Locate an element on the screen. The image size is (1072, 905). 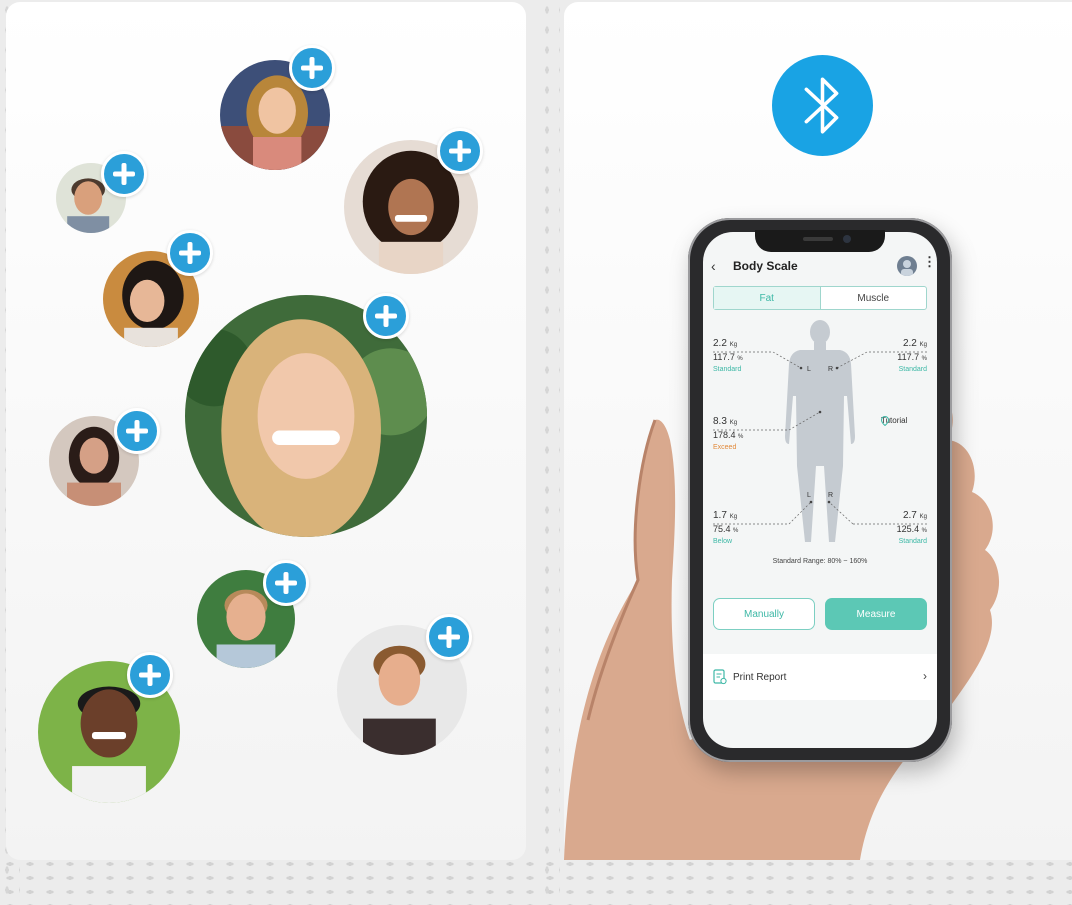
leg-left-label: L is located at coordinates (809, 495).